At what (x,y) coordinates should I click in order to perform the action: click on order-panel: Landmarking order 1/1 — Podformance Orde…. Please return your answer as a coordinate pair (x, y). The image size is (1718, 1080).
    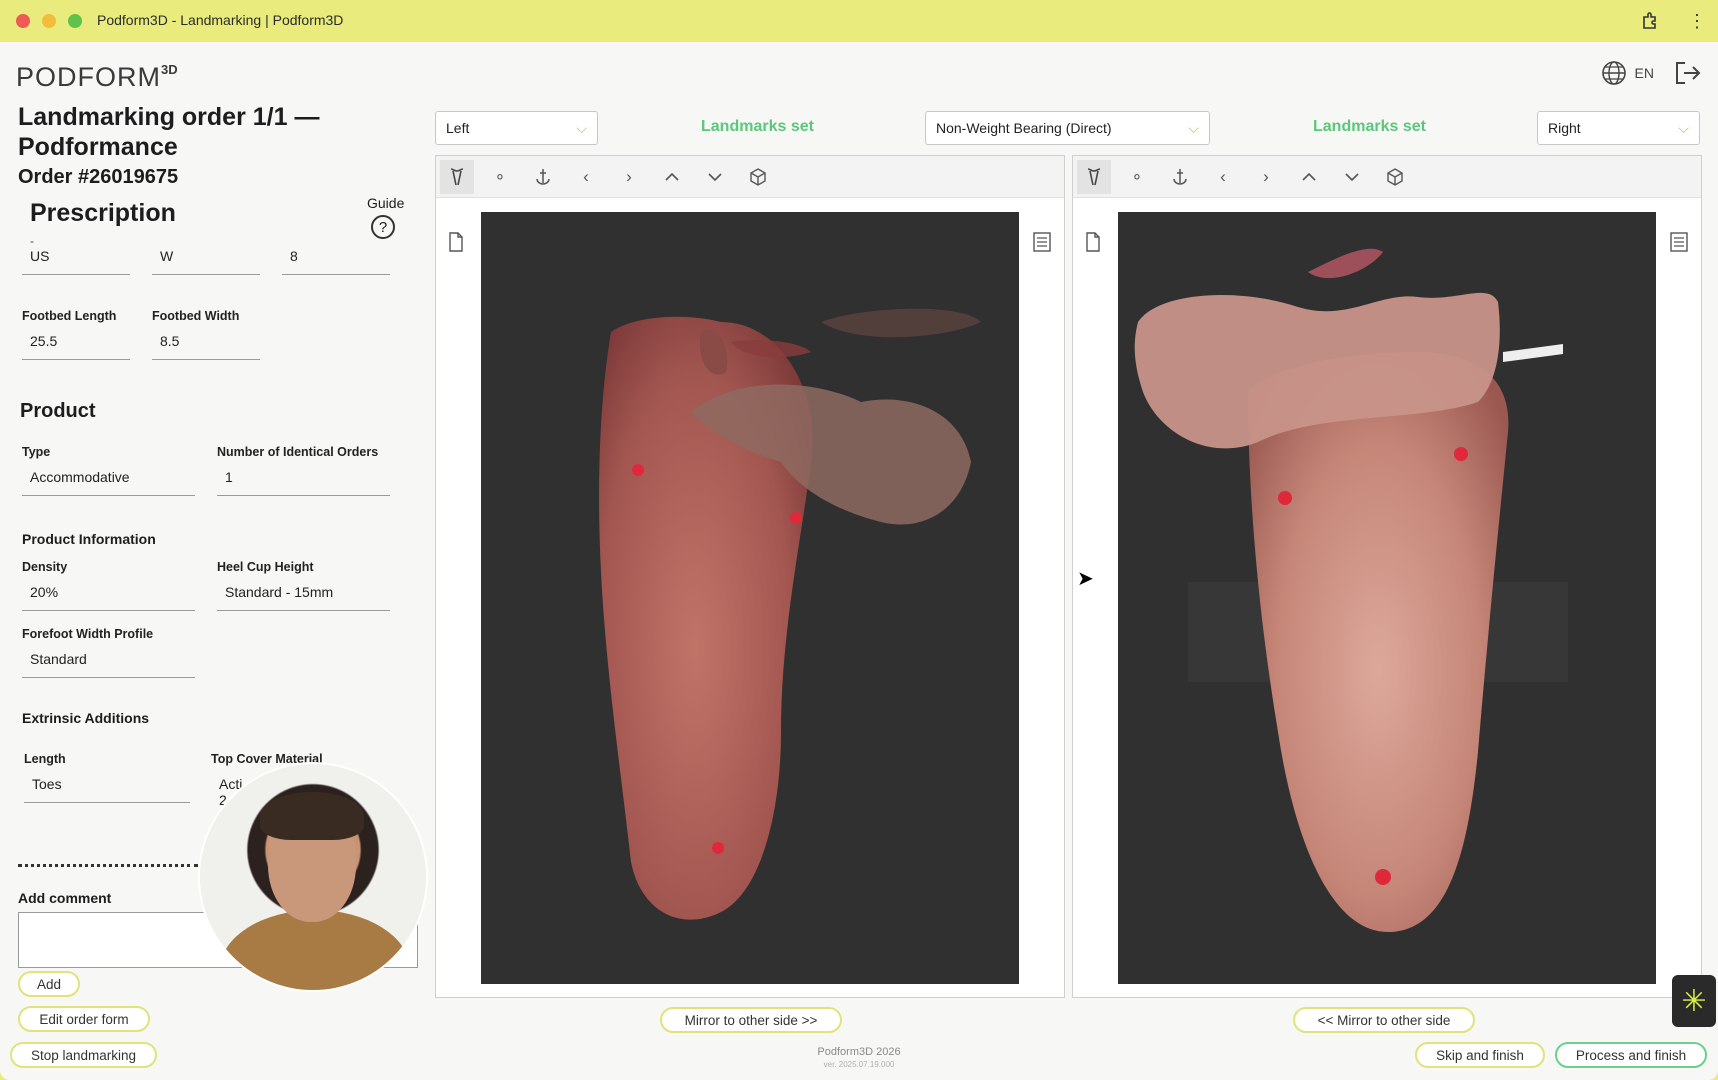
    Looking at the image, I should click on (218, 170).